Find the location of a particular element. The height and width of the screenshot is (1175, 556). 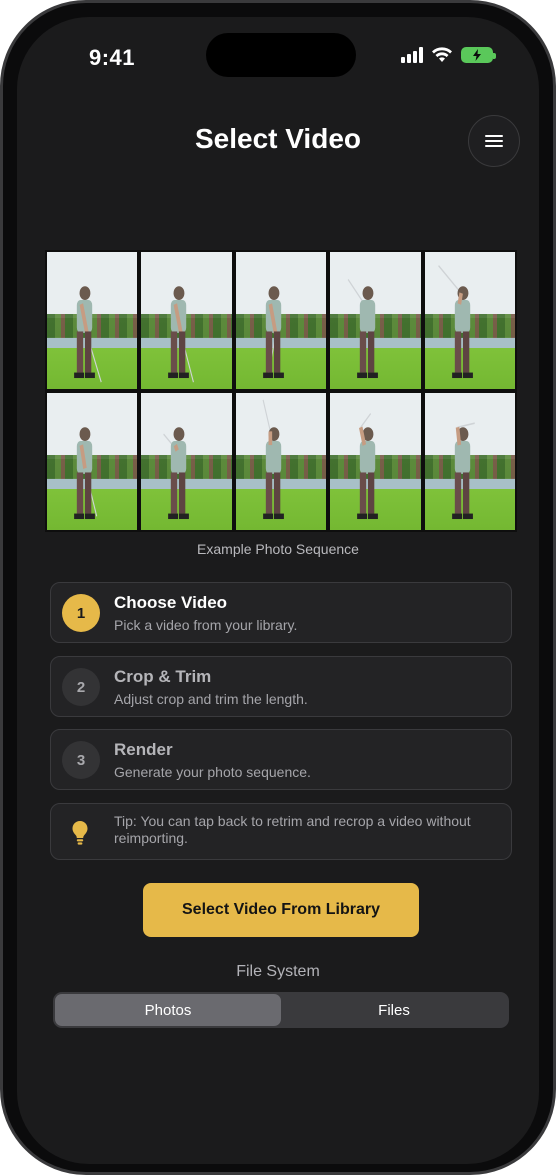

segment-photos: Photos is located at coordinates (168, 1010).